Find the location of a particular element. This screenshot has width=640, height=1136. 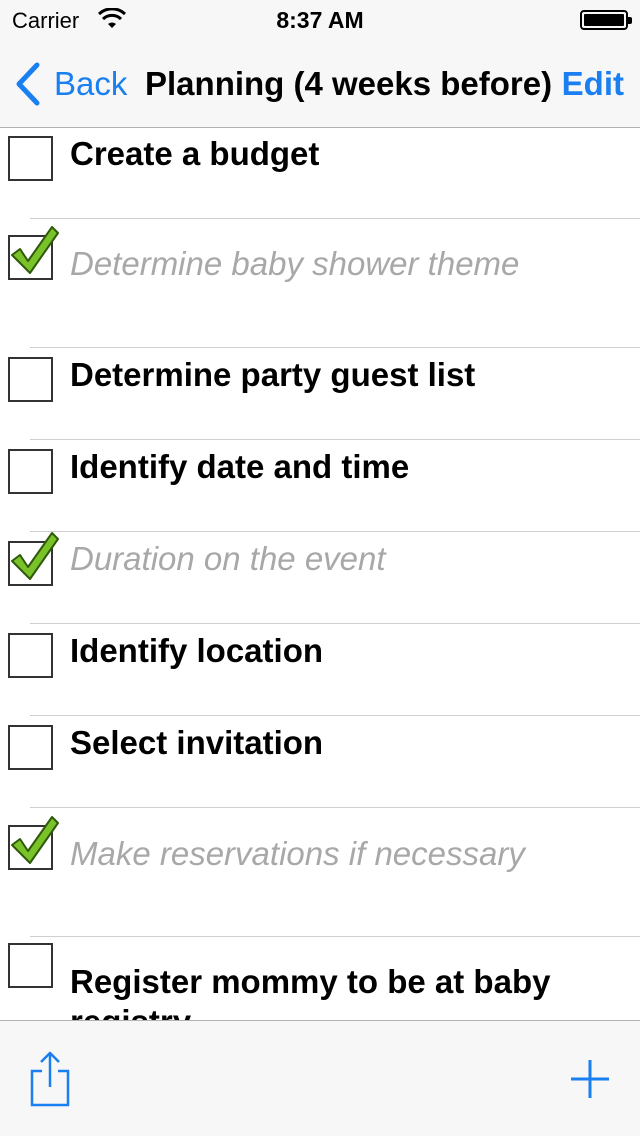

task-label: Duration on the event is located at coordinates (228, 558).